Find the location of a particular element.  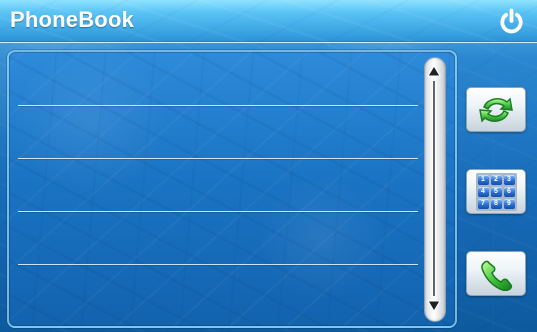

keypad-key: 6 is located at coordinates (509, 191).